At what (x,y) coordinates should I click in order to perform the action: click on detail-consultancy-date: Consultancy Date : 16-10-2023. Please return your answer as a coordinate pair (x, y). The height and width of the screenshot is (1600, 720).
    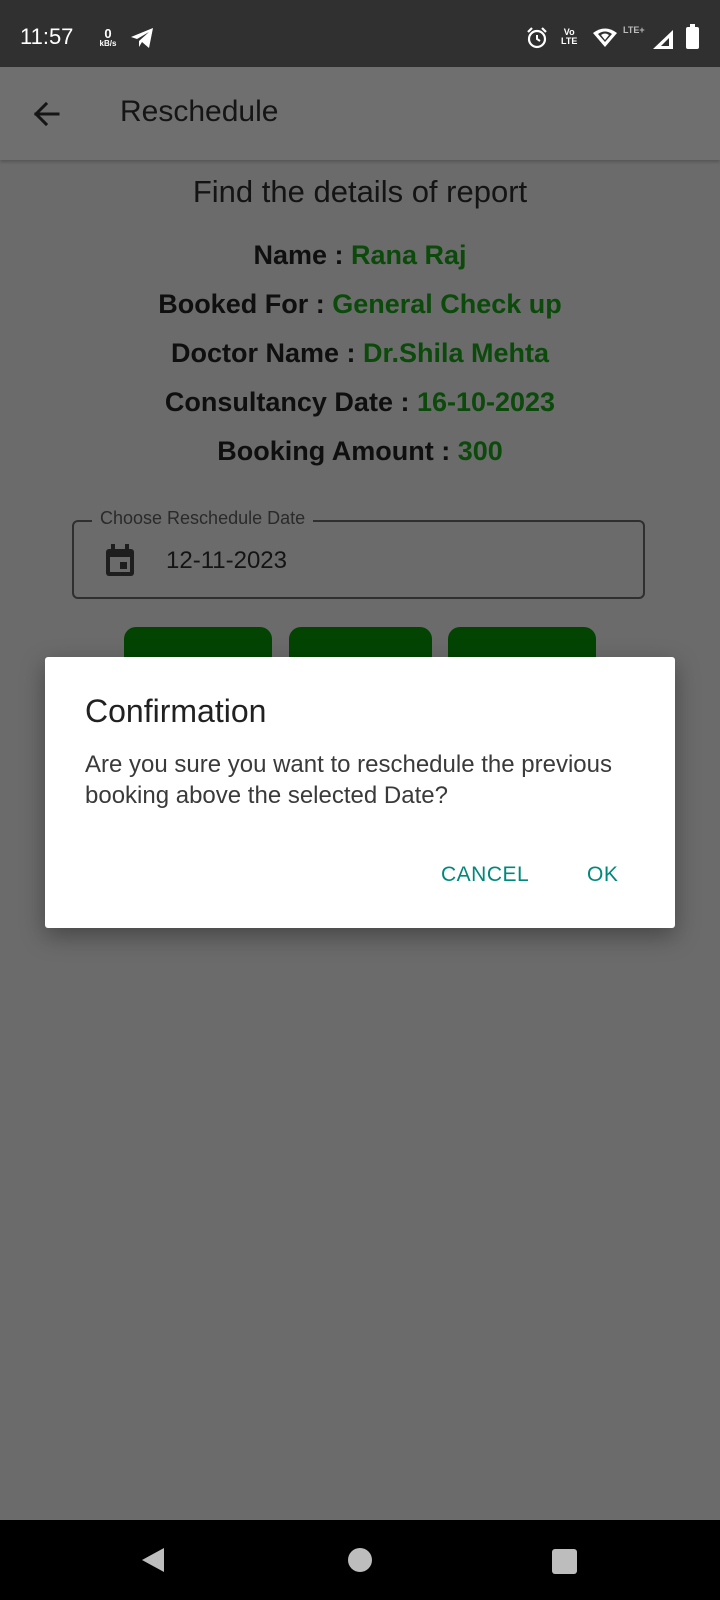
    Looking at the image, I should click on (360, 402).